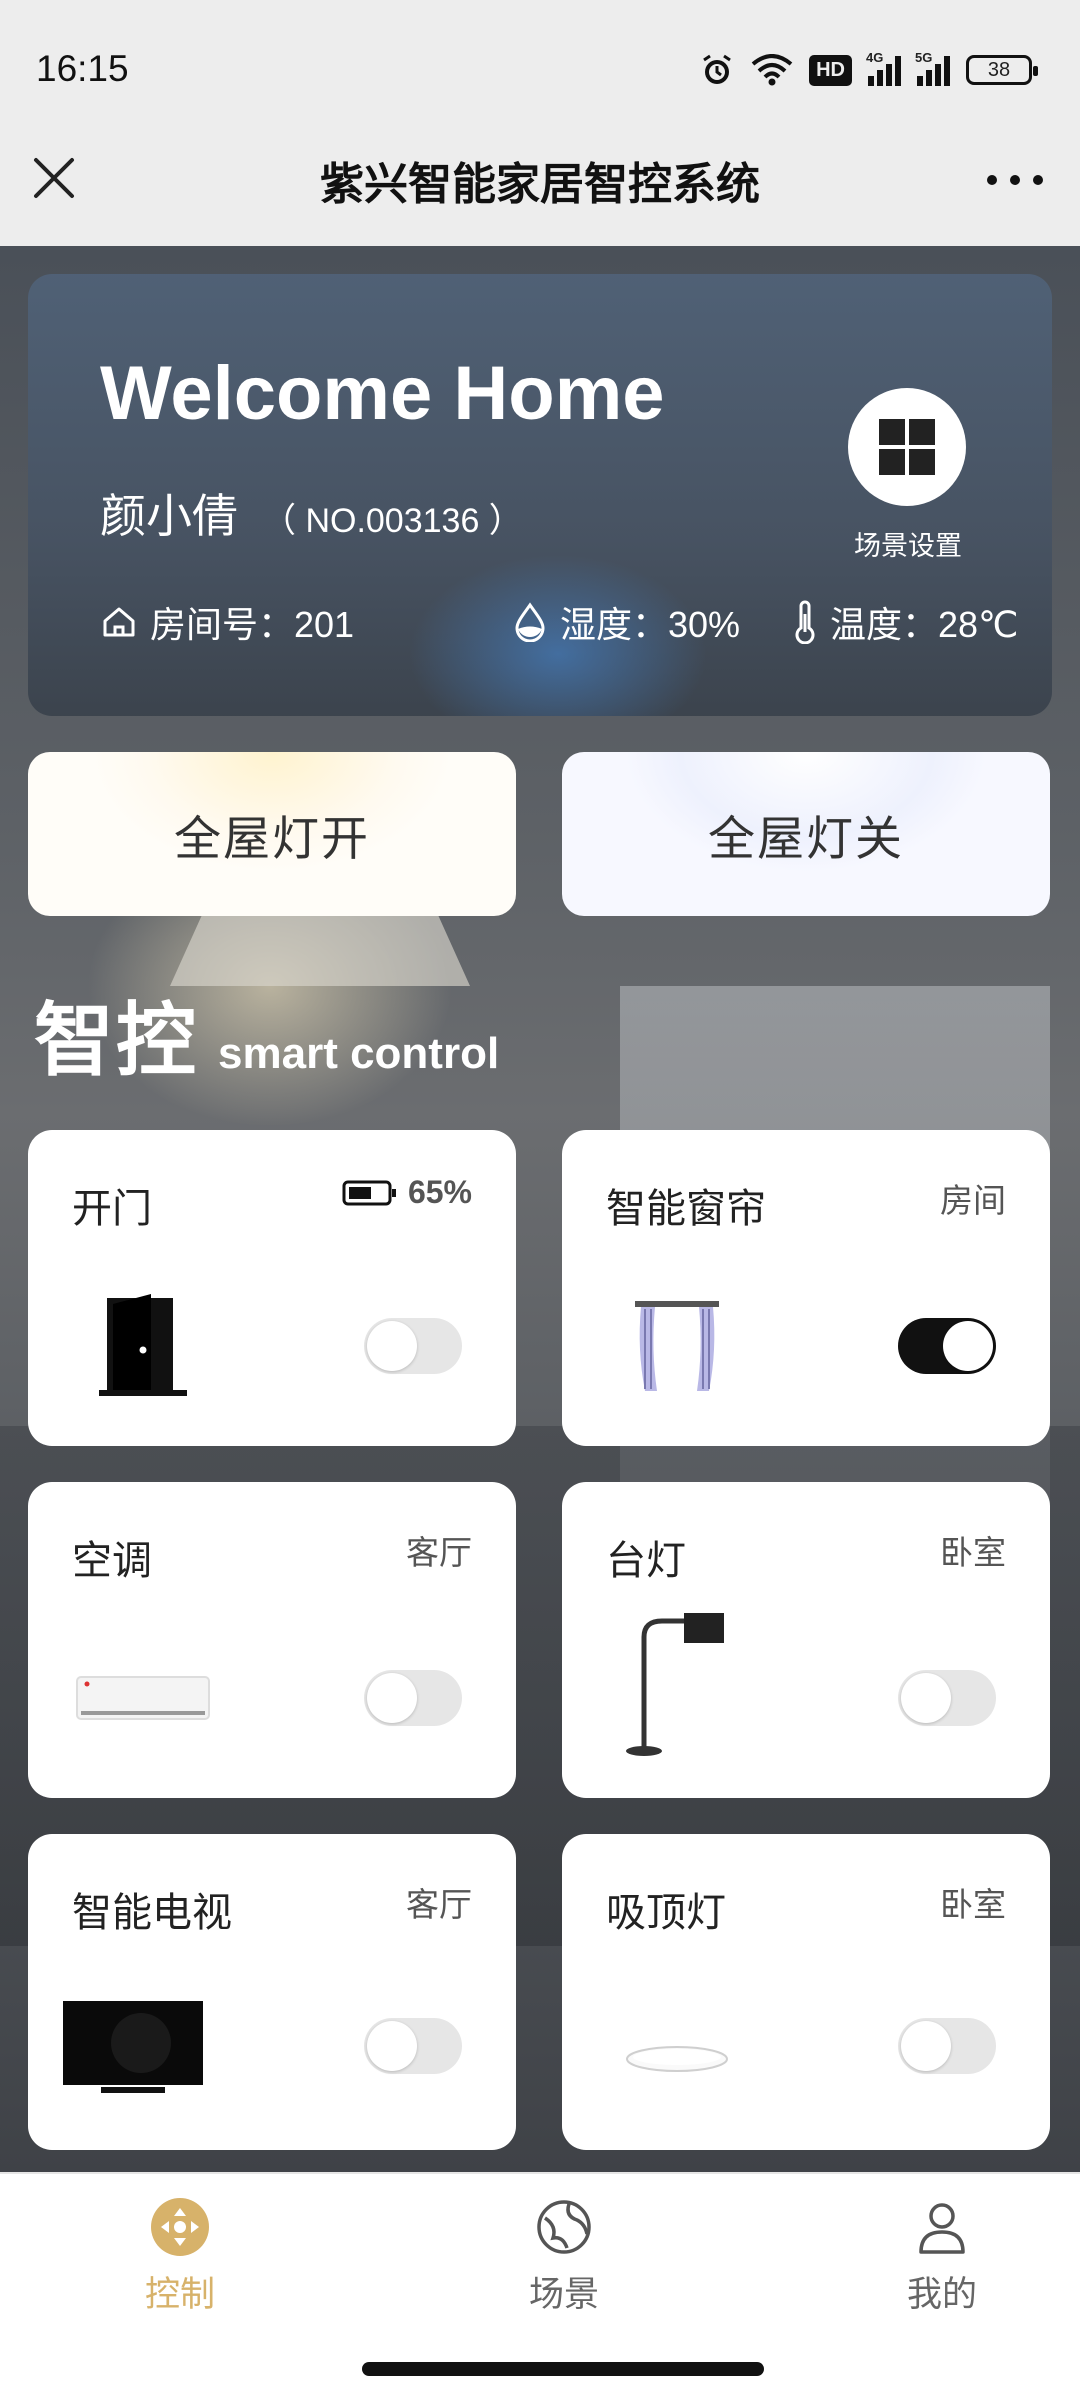 The height and width of the screenshot is (2400, 1080). Describe the element at coordinates (413, 2046) in the screenshot. I see `tv-toggle` at that location.